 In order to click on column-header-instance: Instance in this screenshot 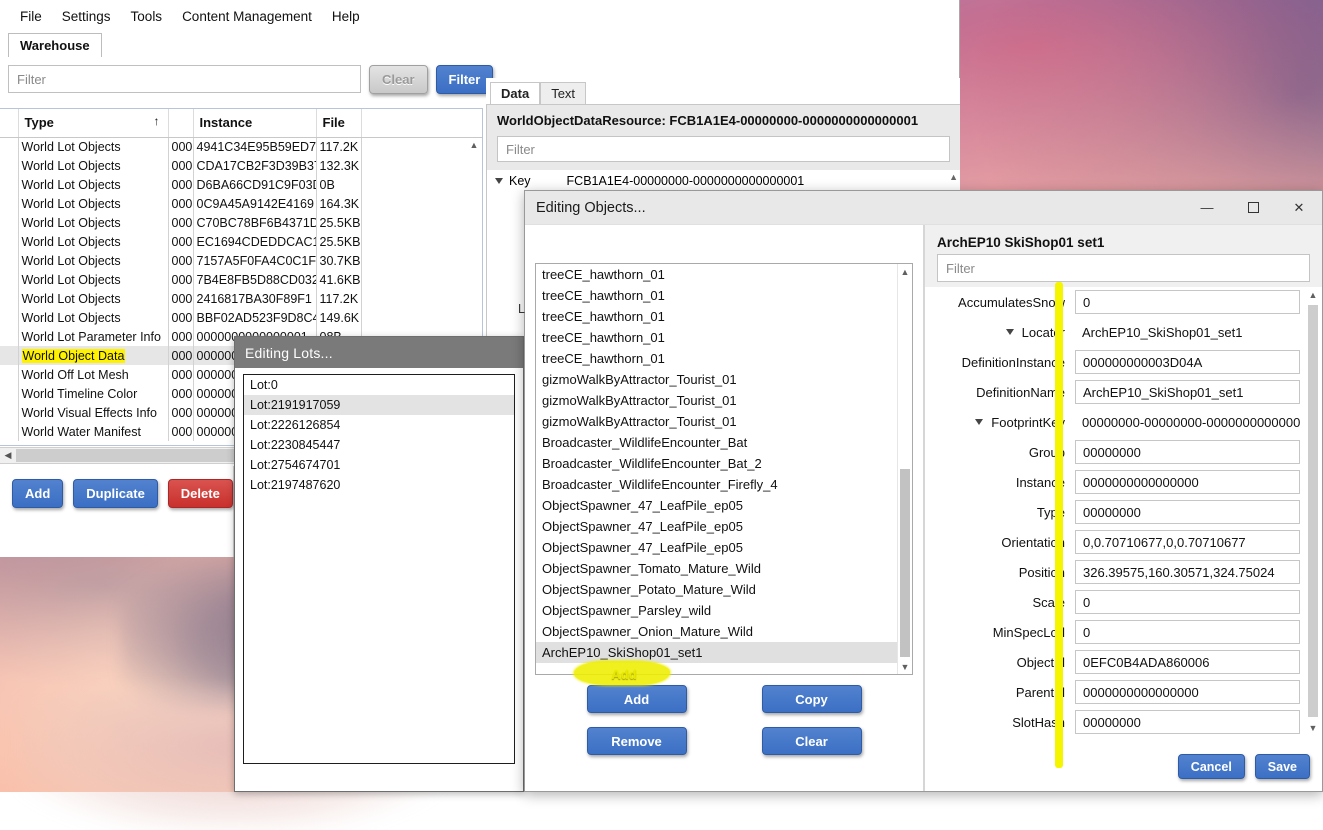, I will do `click(254, 123)`.